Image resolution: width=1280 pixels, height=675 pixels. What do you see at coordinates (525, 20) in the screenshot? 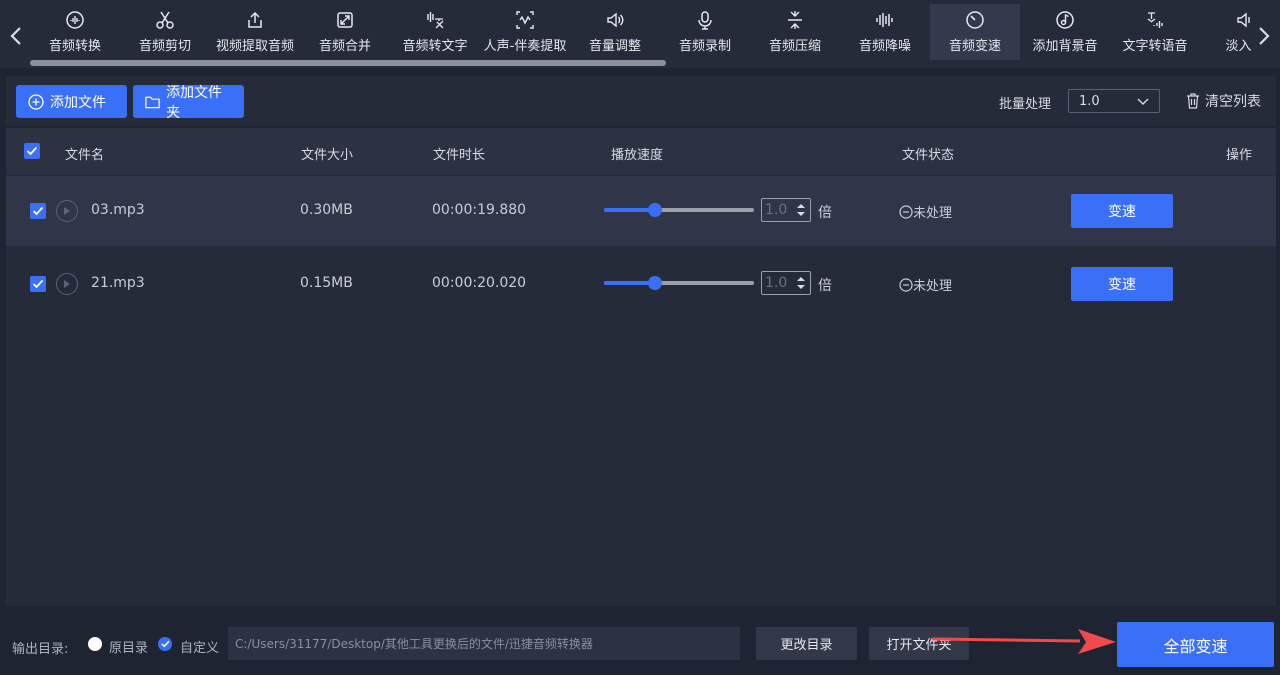
I see `voice-extract-icon` at bounding box center [525, 20].